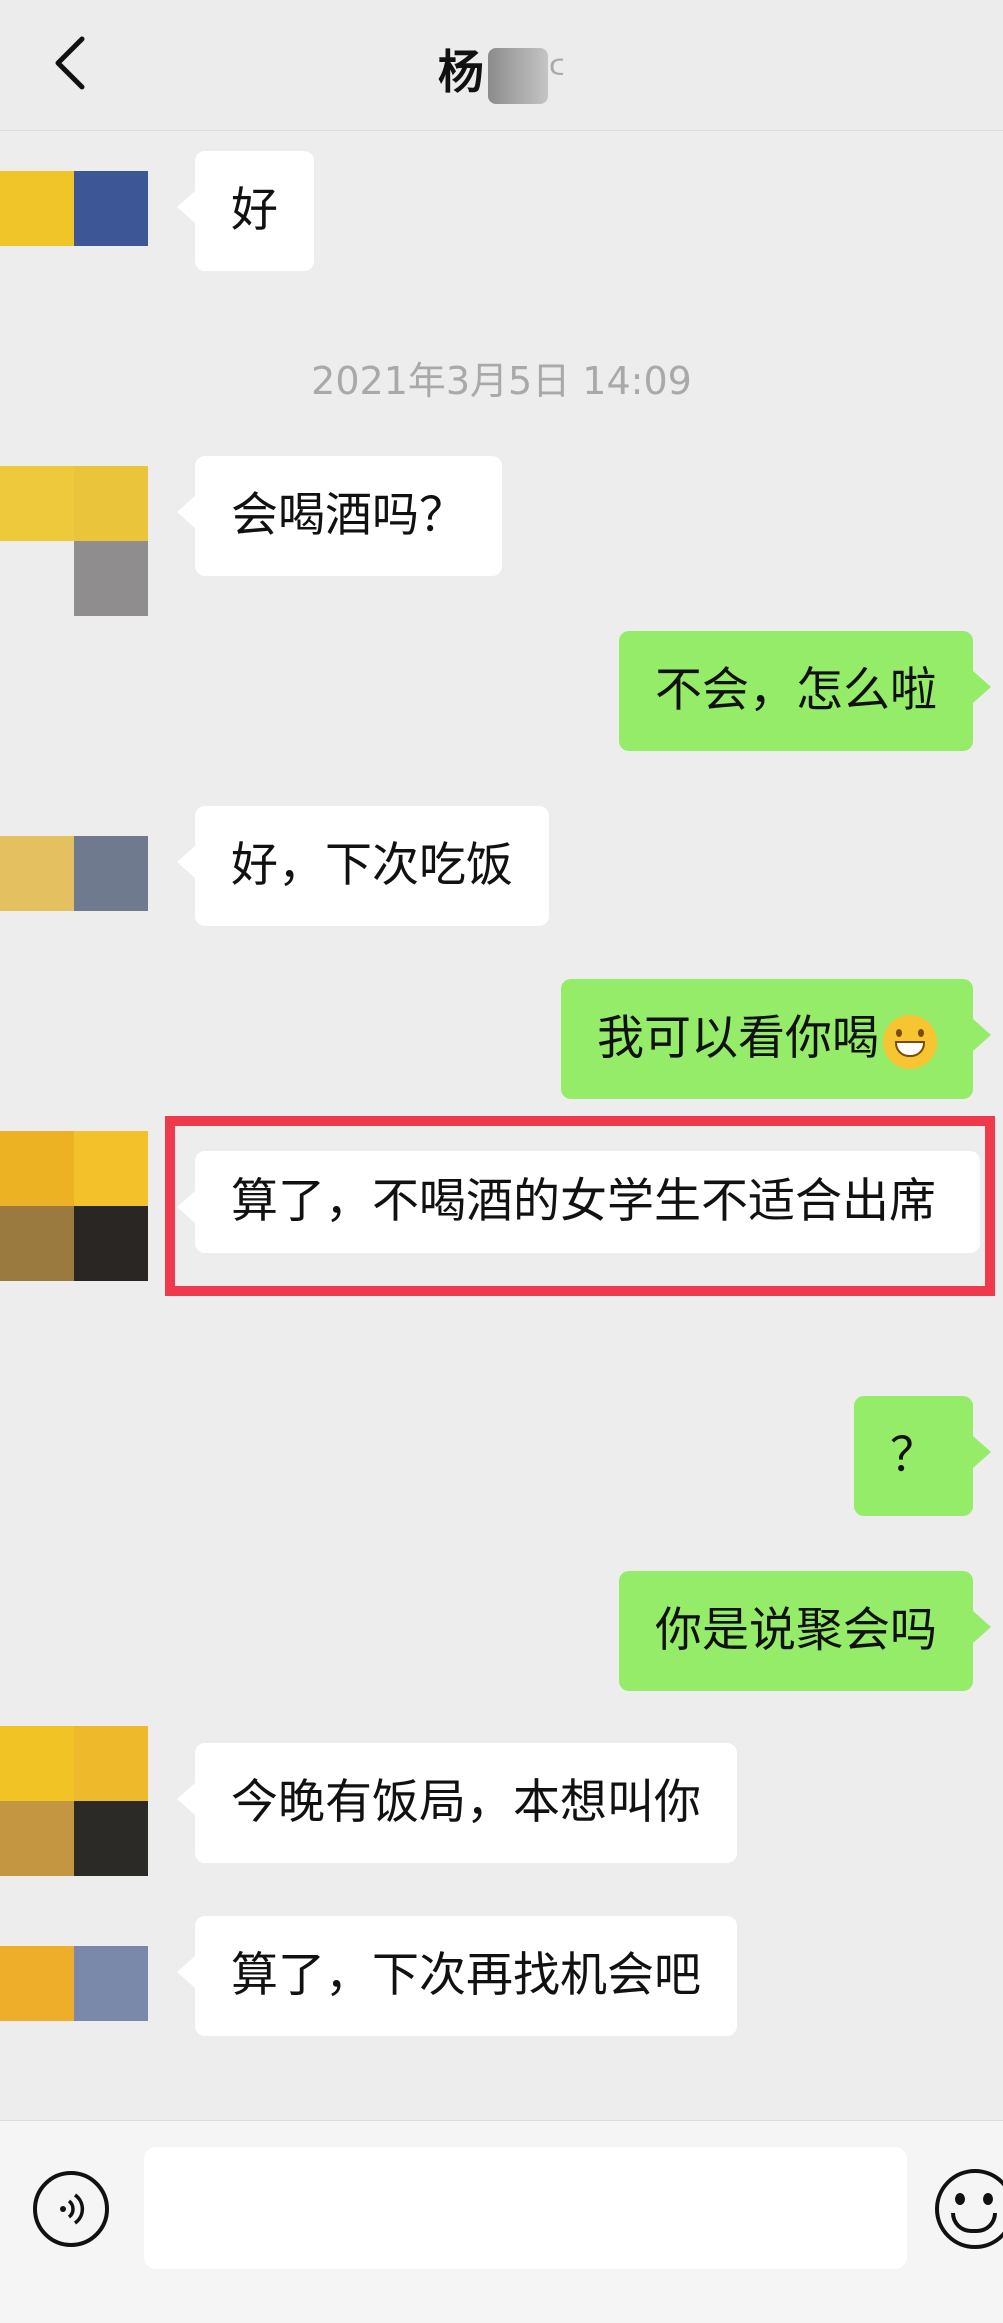 This screenshot has width=1003, height=2323. I want to click on timestamp: 2021年3月5日 14:09, so click(501, 381).